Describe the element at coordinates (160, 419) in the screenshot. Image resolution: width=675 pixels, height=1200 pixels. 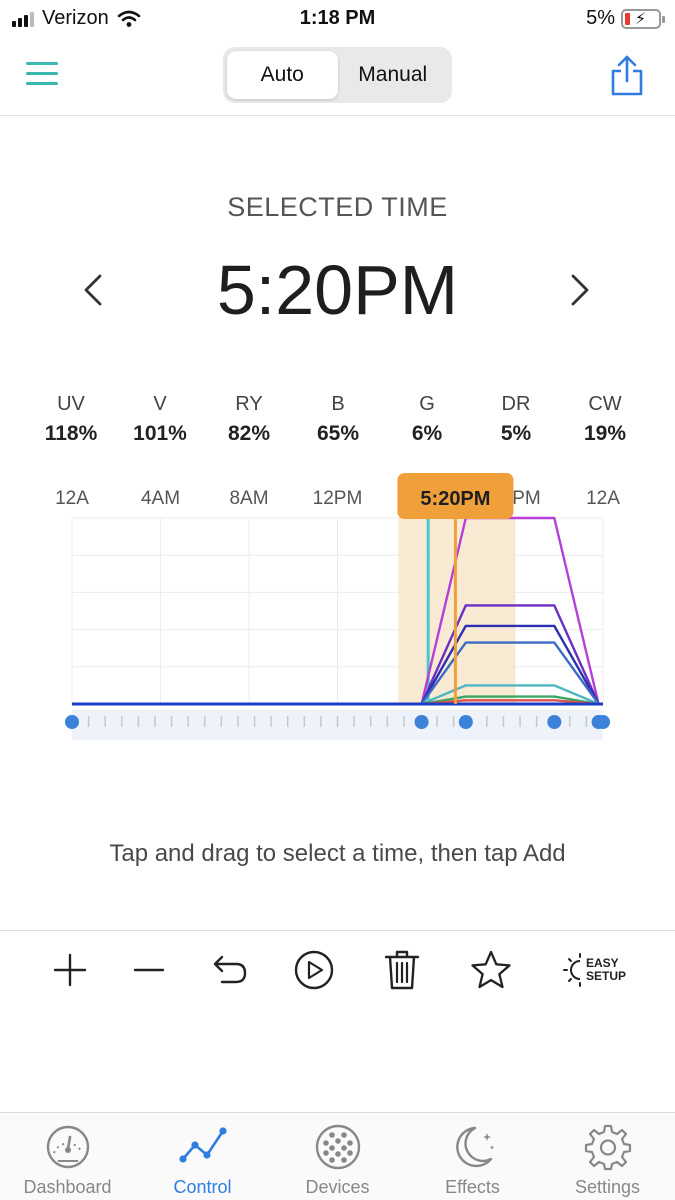
I see `channel-v: V 101%` at that location.